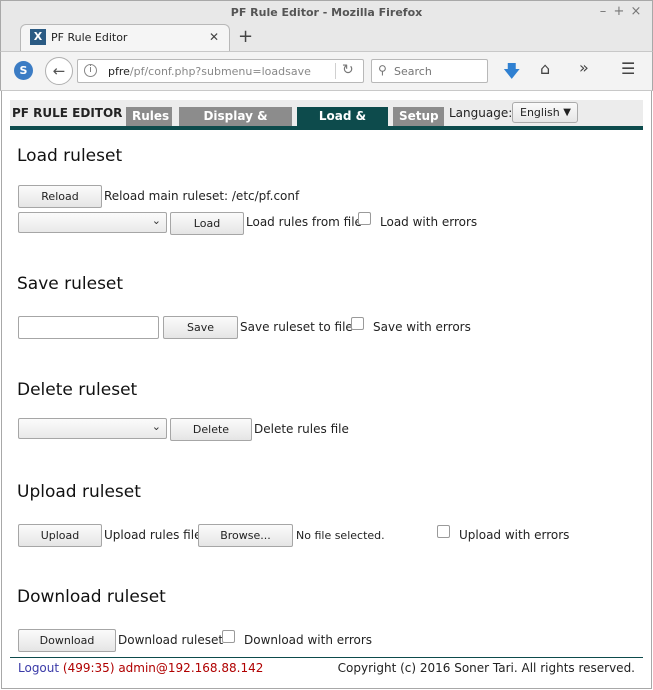 The image size is (653, 690). I want to click on info-icon: i, so click(90, 70).